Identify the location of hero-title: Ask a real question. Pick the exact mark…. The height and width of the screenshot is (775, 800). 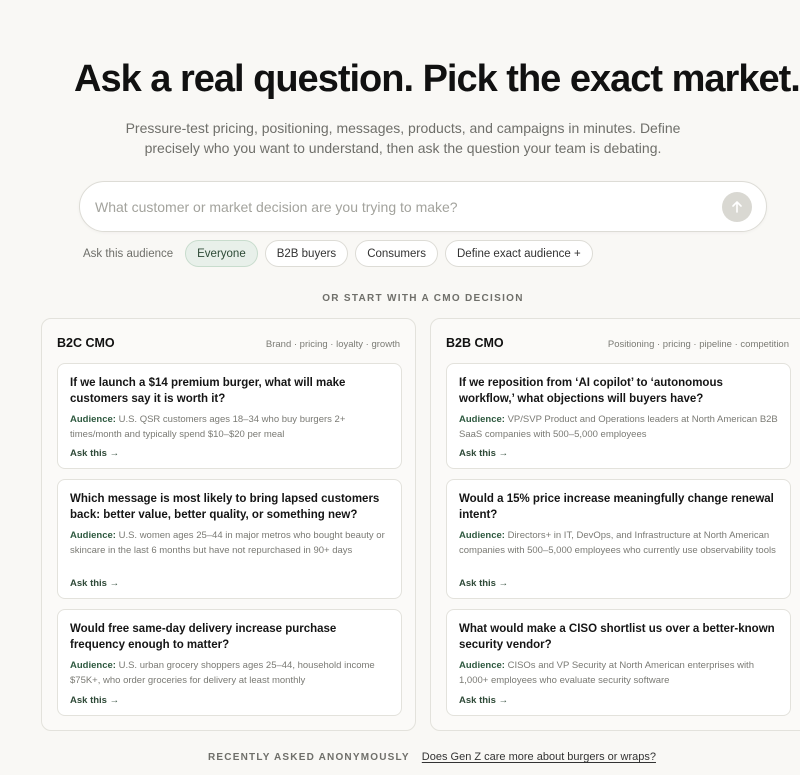
(437, 79).